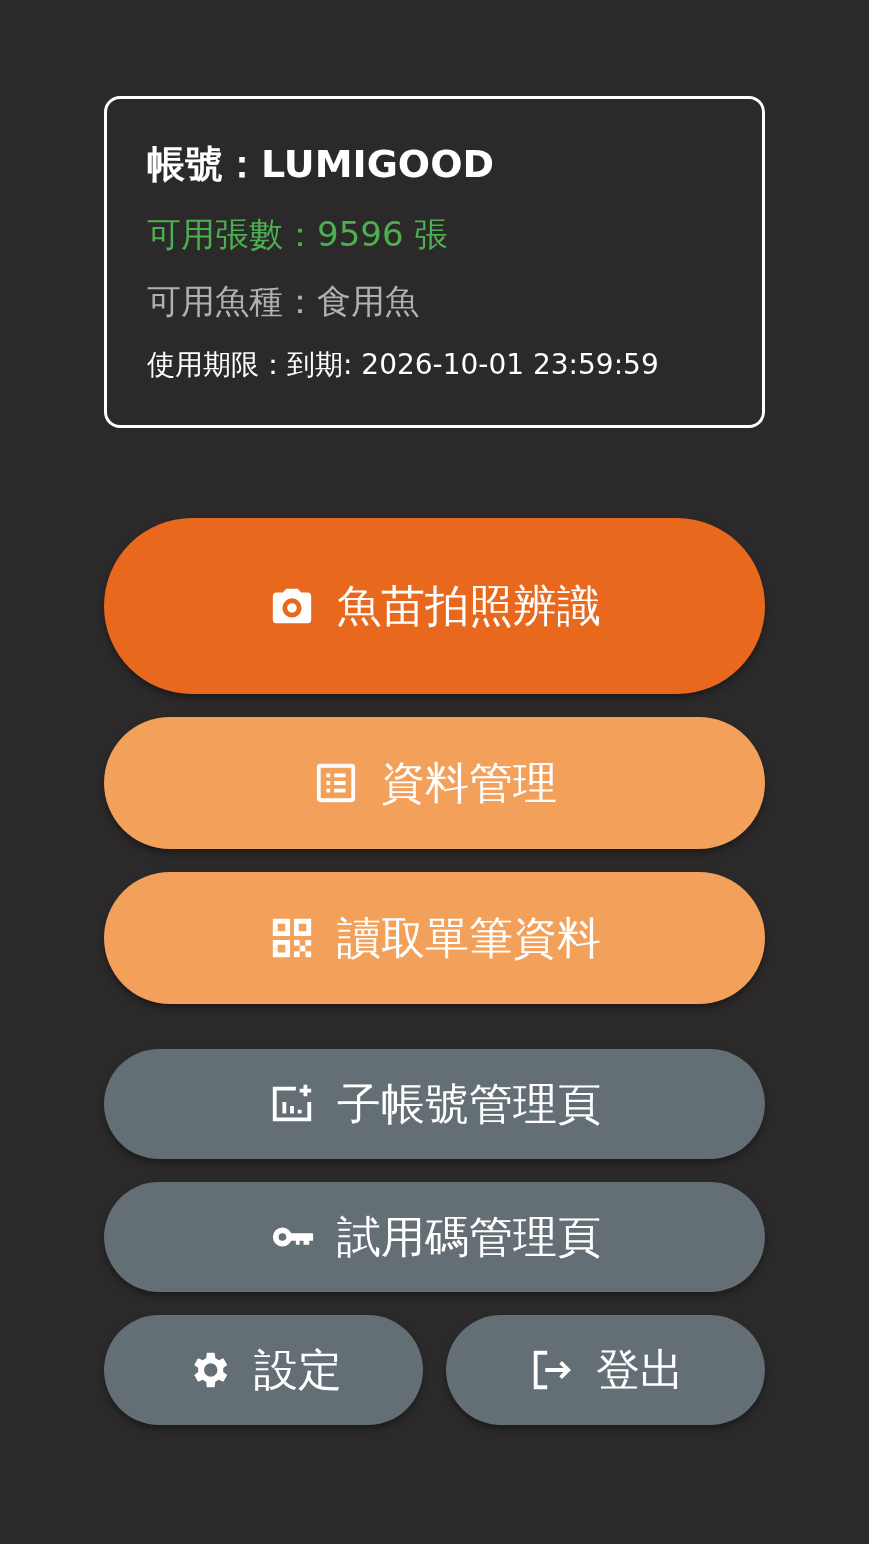 The image size is (869, 1544). I want to click on menu-button: 子帳號管理頁, so click(434, 1104).